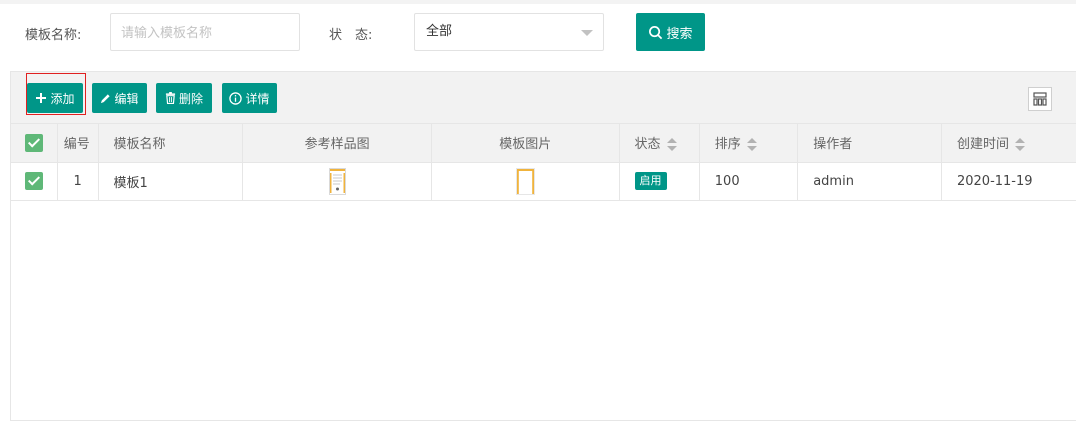  What do you see at coordinates (170, 98) in the screenshot?
I see `trash-icon` at bounding box center [170, 98].